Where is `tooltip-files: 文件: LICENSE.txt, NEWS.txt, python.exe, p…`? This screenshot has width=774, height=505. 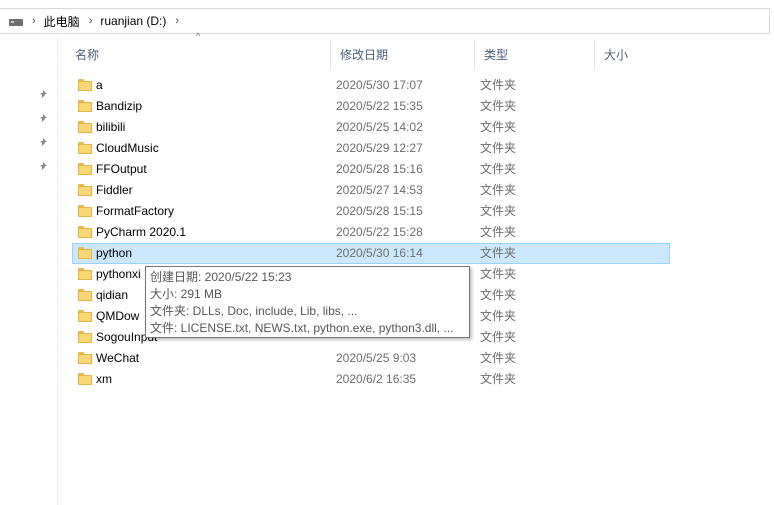
tooltip-files: 文件: LICENSE.txt, NEWS.txt, python.exe, p… is located at coordinates (302, 328).